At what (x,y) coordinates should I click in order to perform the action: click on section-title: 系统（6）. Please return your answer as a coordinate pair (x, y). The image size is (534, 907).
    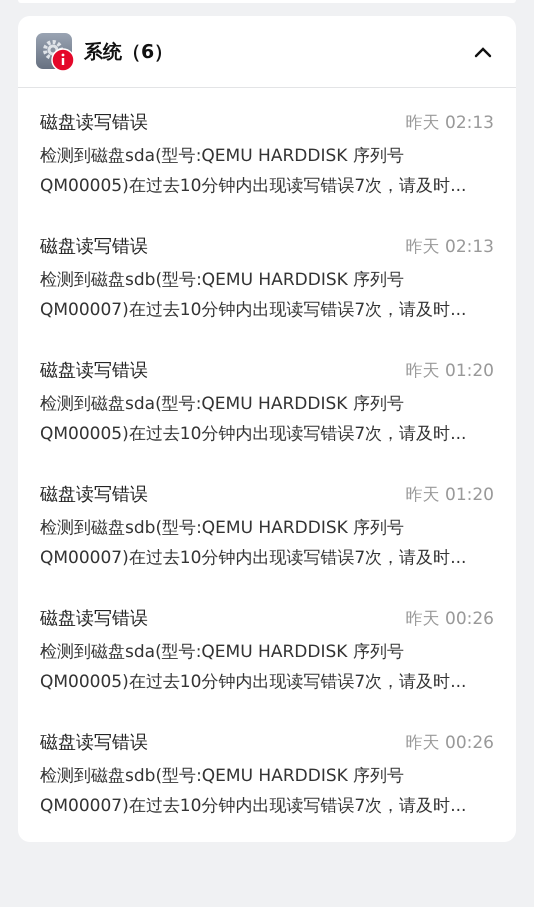
    Looking at the image, I should click on (129, 52).